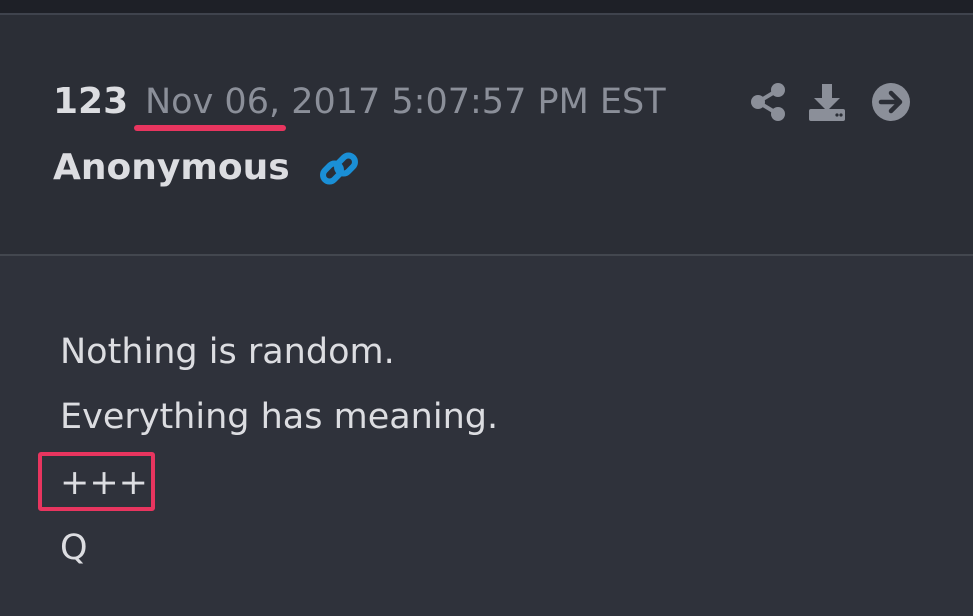 This screenshot has width=973, height=616. Describe the element at coordinates (171, 167) in the screenshot. I see `post-author: Anonymous` at that location.